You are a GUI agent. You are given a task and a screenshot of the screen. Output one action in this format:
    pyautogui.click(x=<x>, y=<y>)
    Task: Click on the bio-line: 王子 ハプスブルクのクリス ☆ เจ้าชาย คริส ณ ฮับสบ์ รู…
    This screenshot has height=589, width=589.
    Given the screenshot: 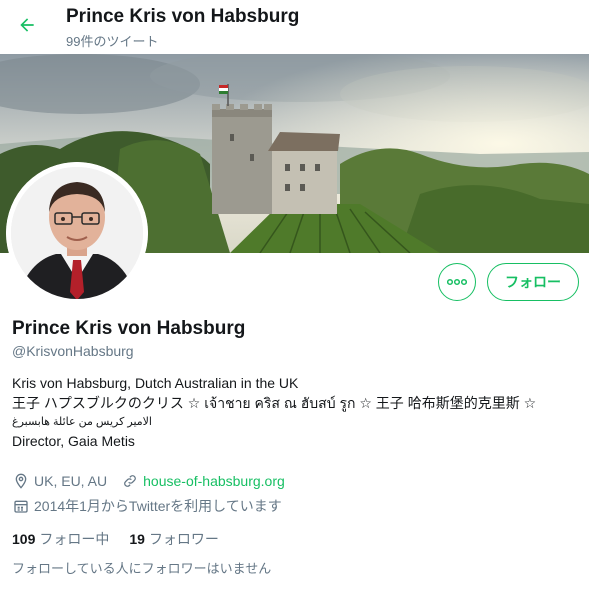 What is the action you would take?
    pyautogui.click(x=274, y=403)
    